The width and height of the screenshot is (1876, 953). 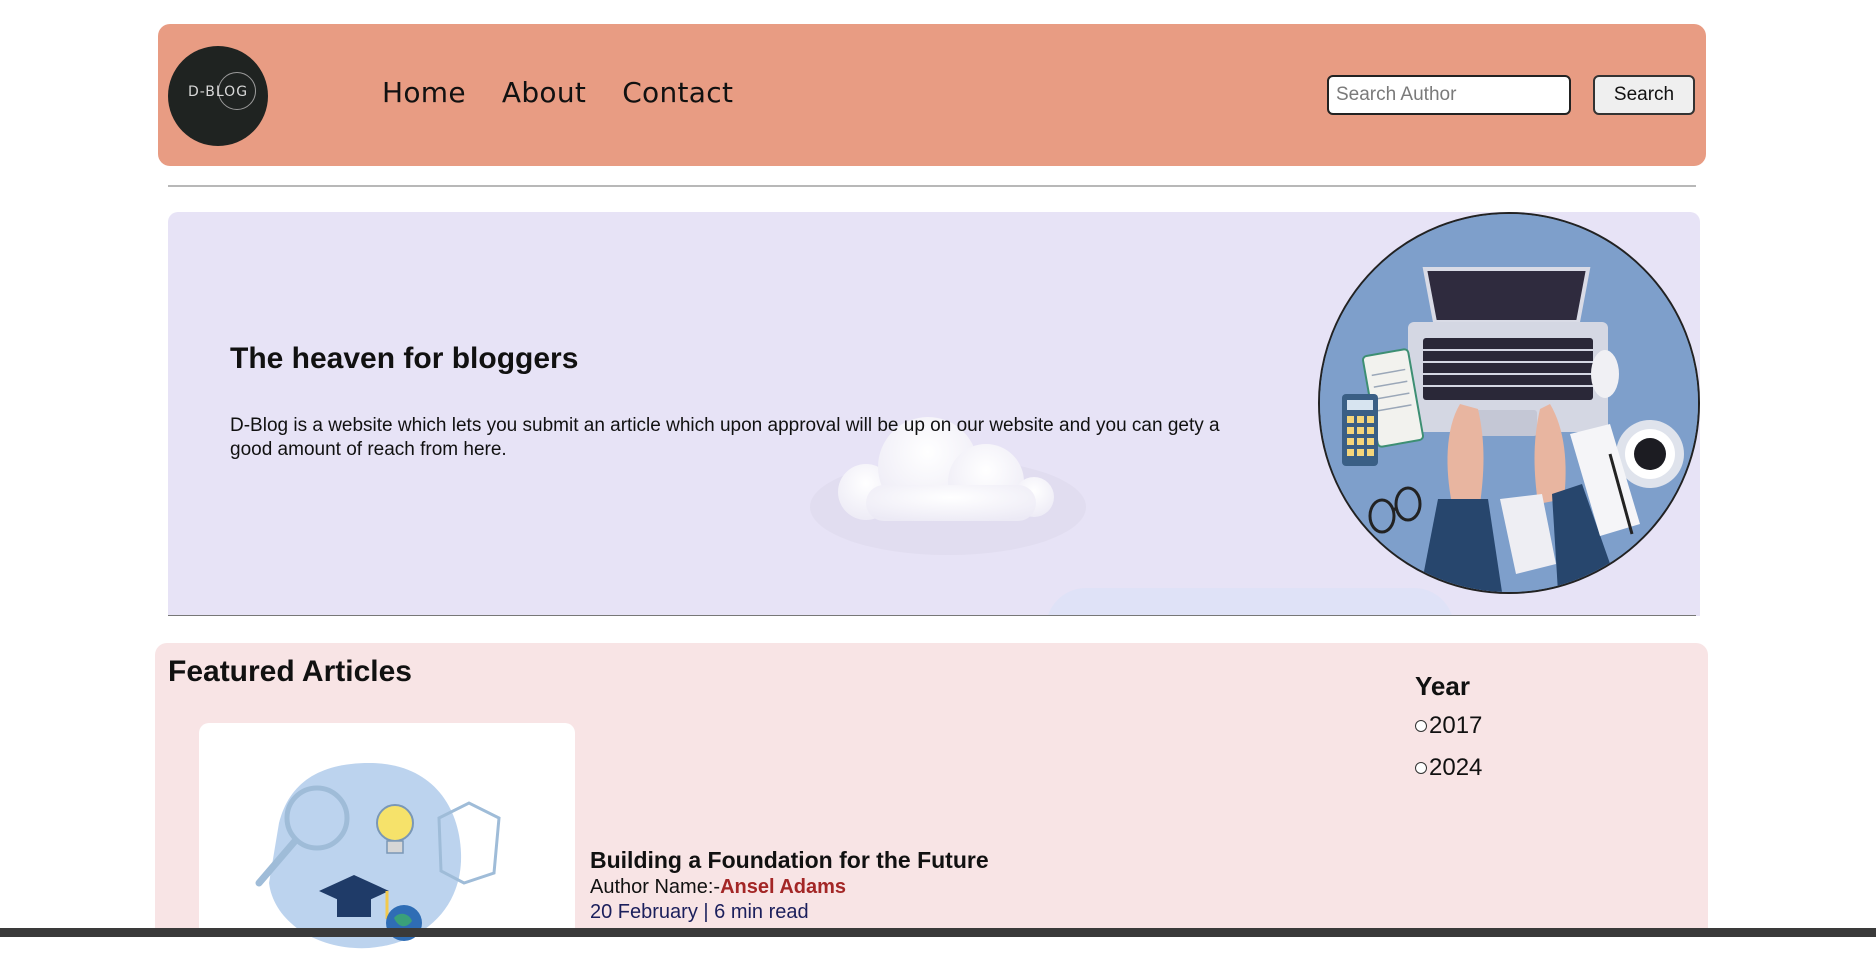 I want to click on logo: D-BLOG, so click(x=218, y=96).